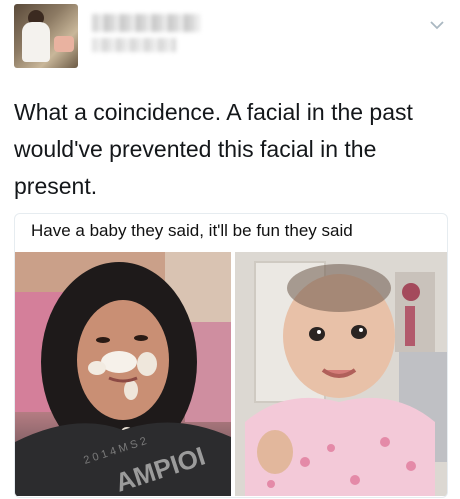 This screenshot has width=460, height=499. Describe the element at coordinates (64, 44) in the screenshot. I see `avatar-cake` at that location.